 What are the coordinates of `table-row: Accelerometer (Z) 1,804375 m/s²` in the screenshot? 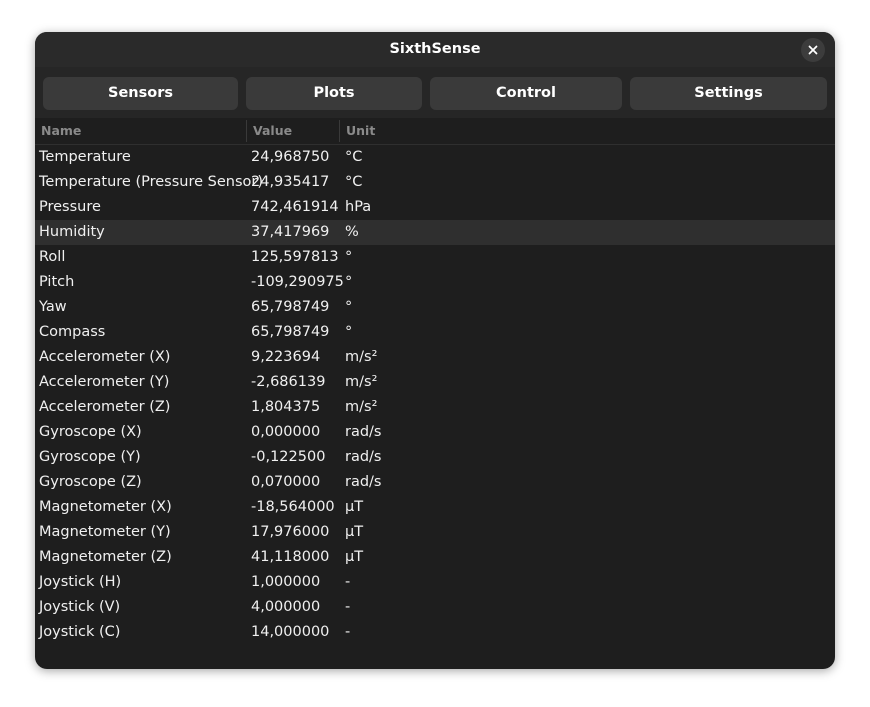 It's located at (435, 407).